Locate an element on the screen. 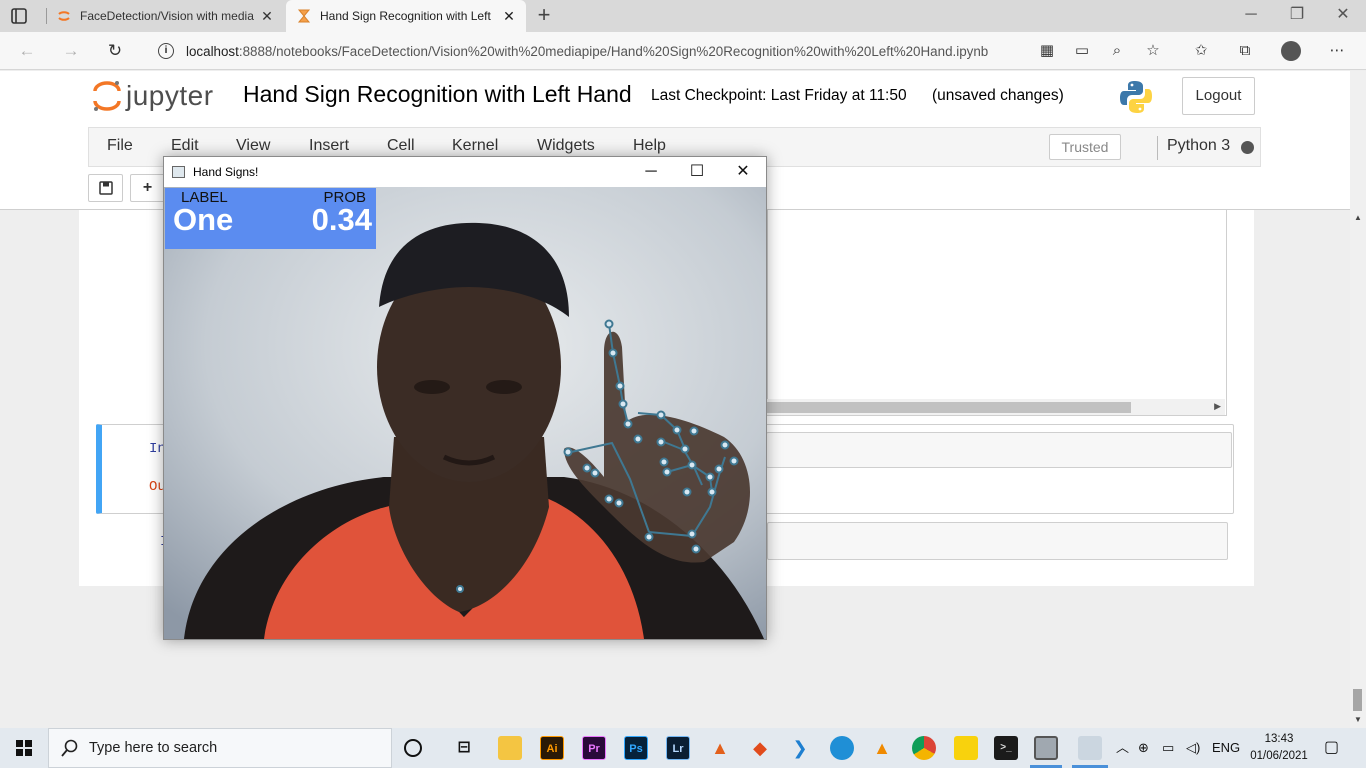 This screenshot has width=1366, height=768. autosave-status: (unsaved changes) is located at coordinates (998, 95).